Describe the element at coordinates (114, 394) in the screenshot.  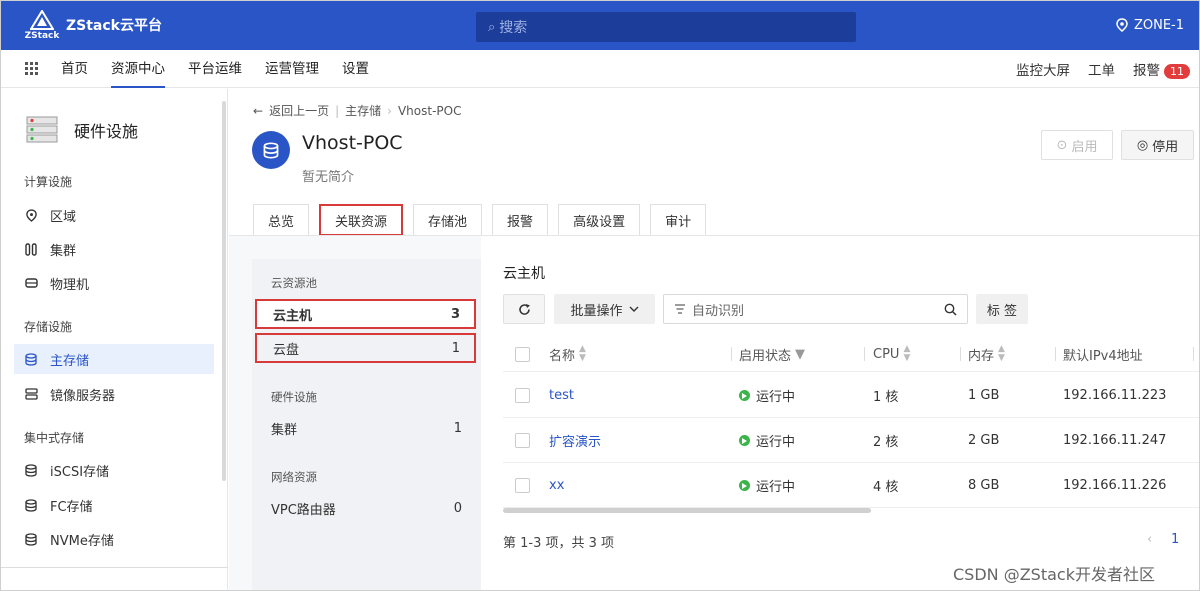
I see `sidebar-item-image-server: 镜像服务器` at that location.